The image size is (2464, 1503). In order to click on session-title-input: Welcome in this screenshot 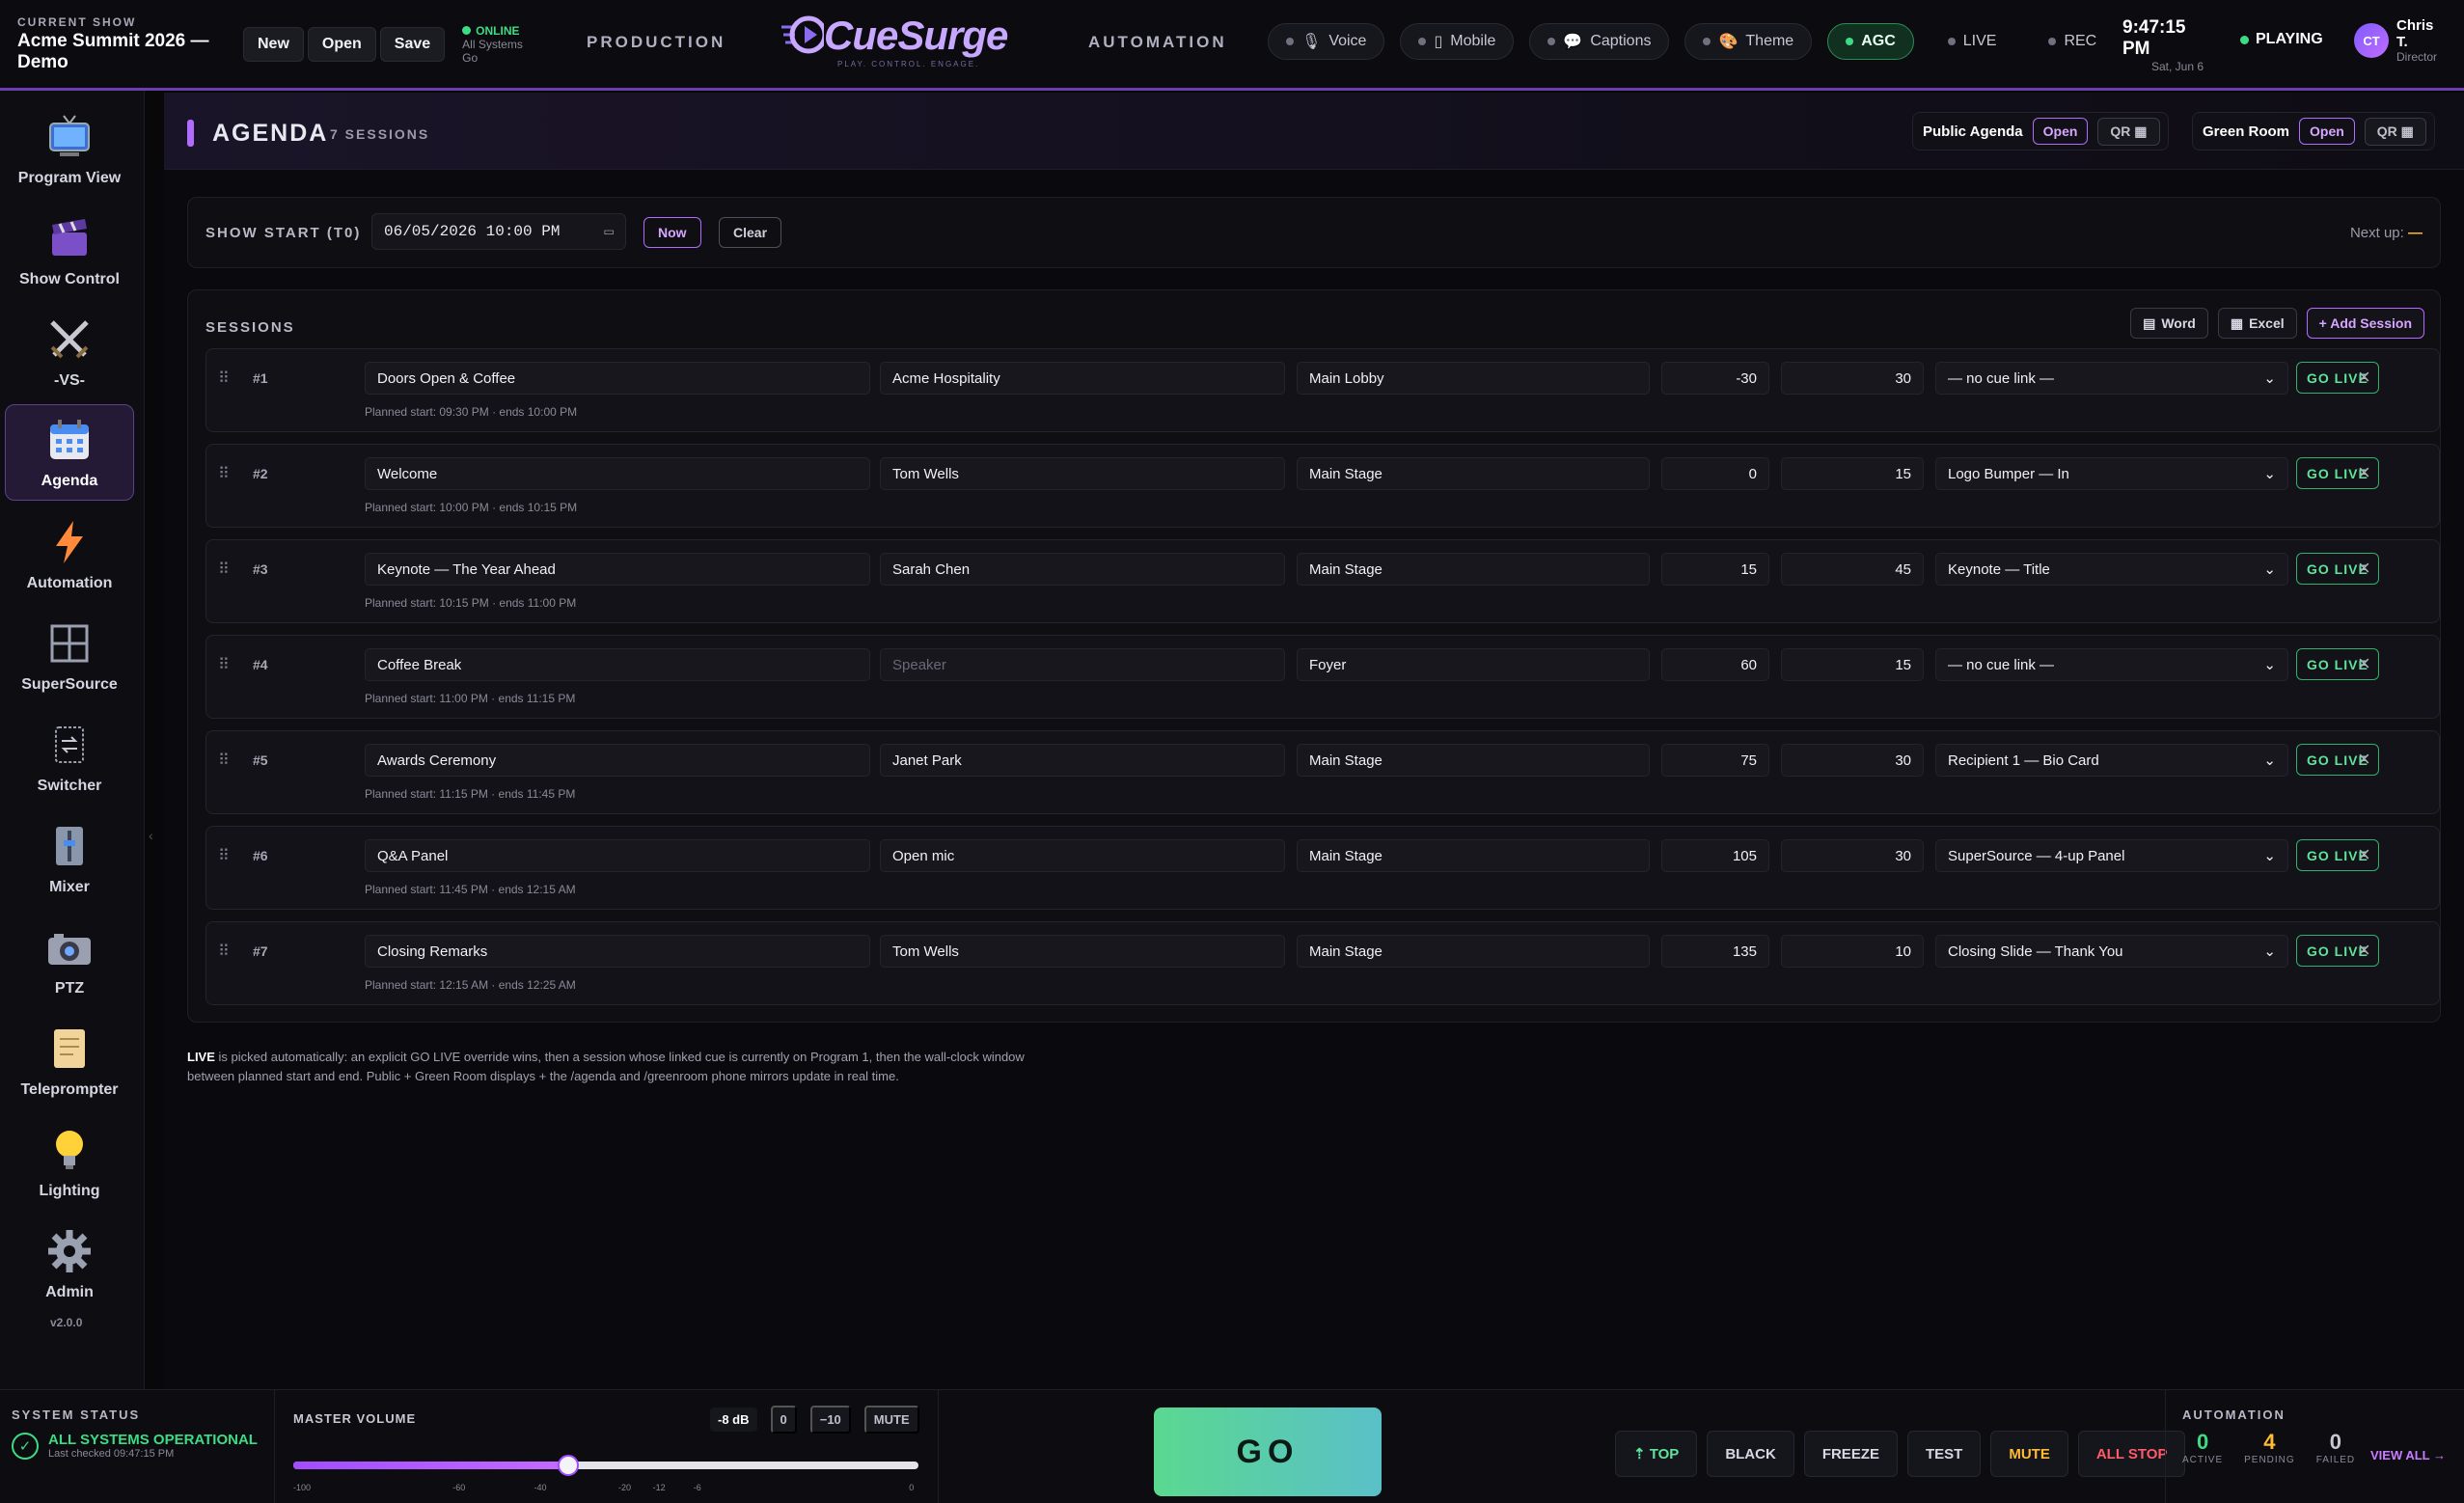, I will do `click(617, 474)`.